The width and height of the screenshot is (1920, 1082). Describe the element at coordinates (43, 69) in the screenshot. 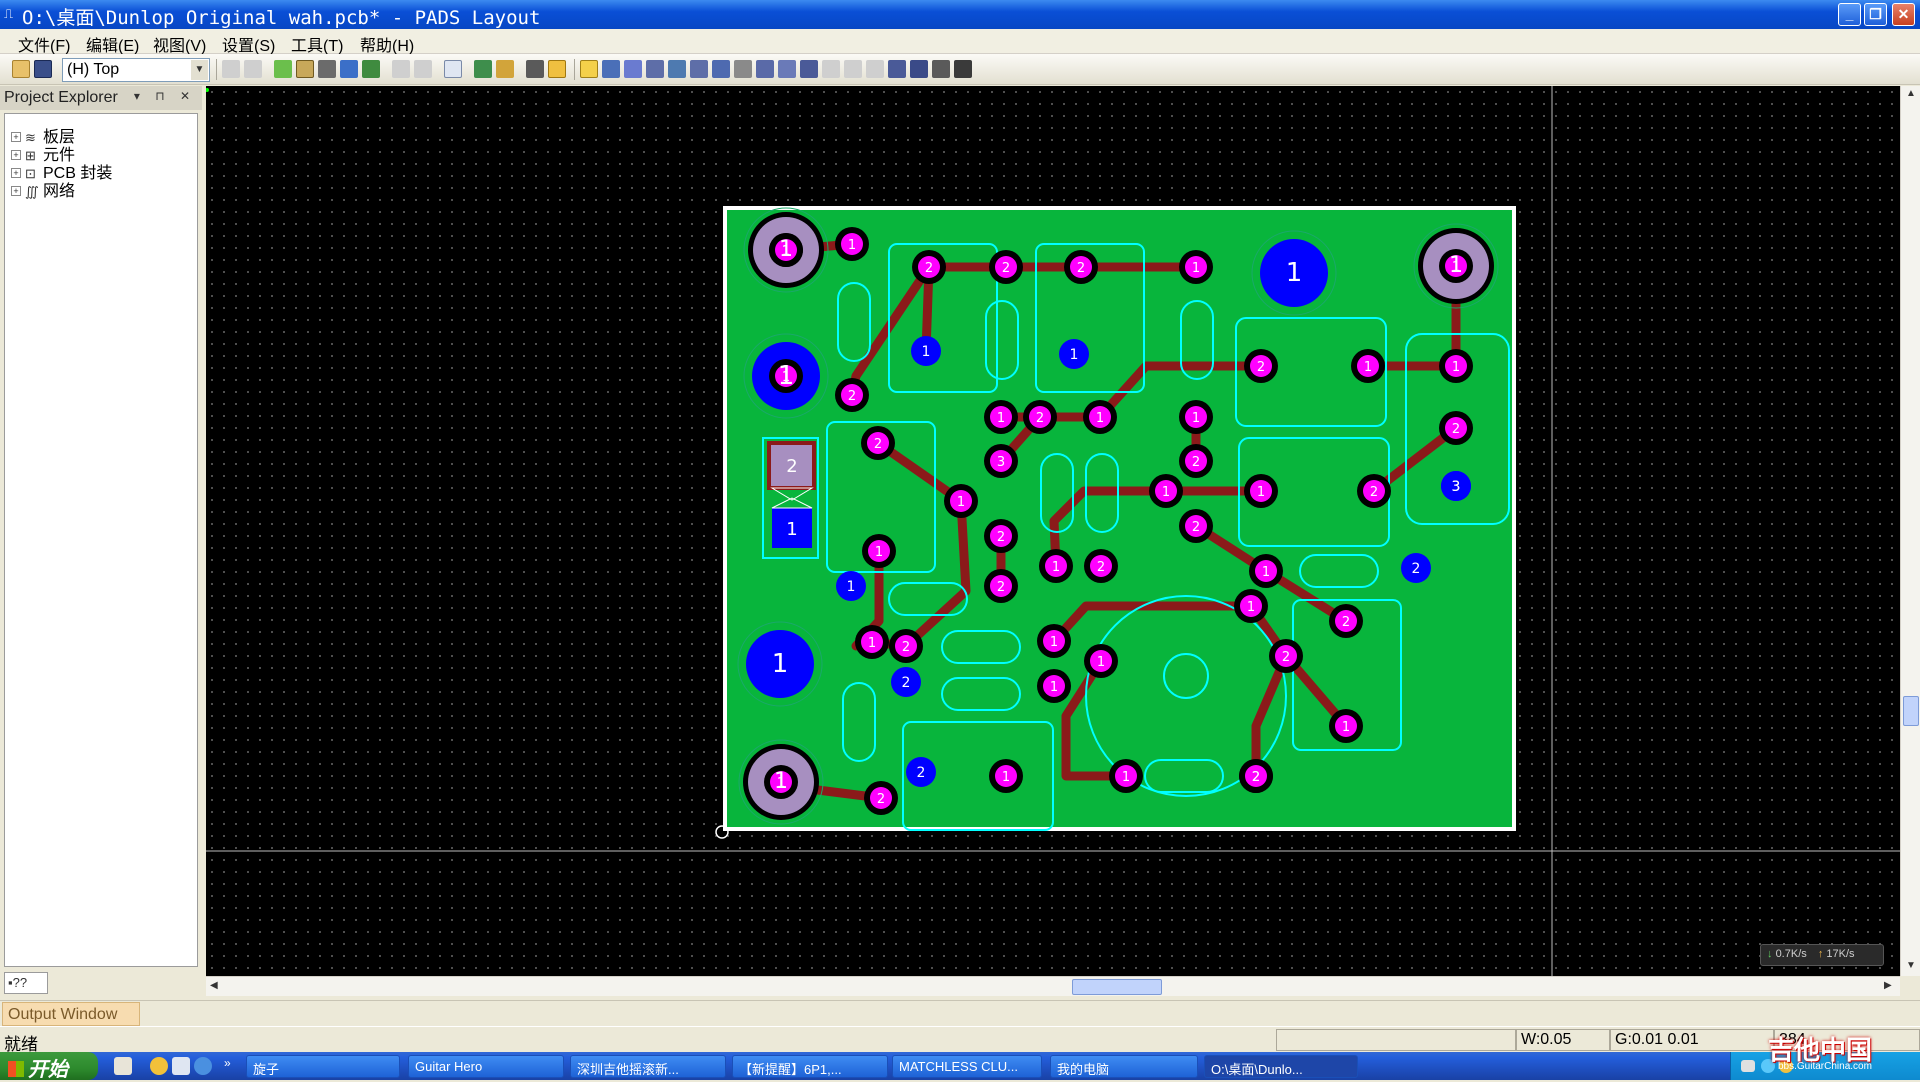

I see `save-icon` at that location.